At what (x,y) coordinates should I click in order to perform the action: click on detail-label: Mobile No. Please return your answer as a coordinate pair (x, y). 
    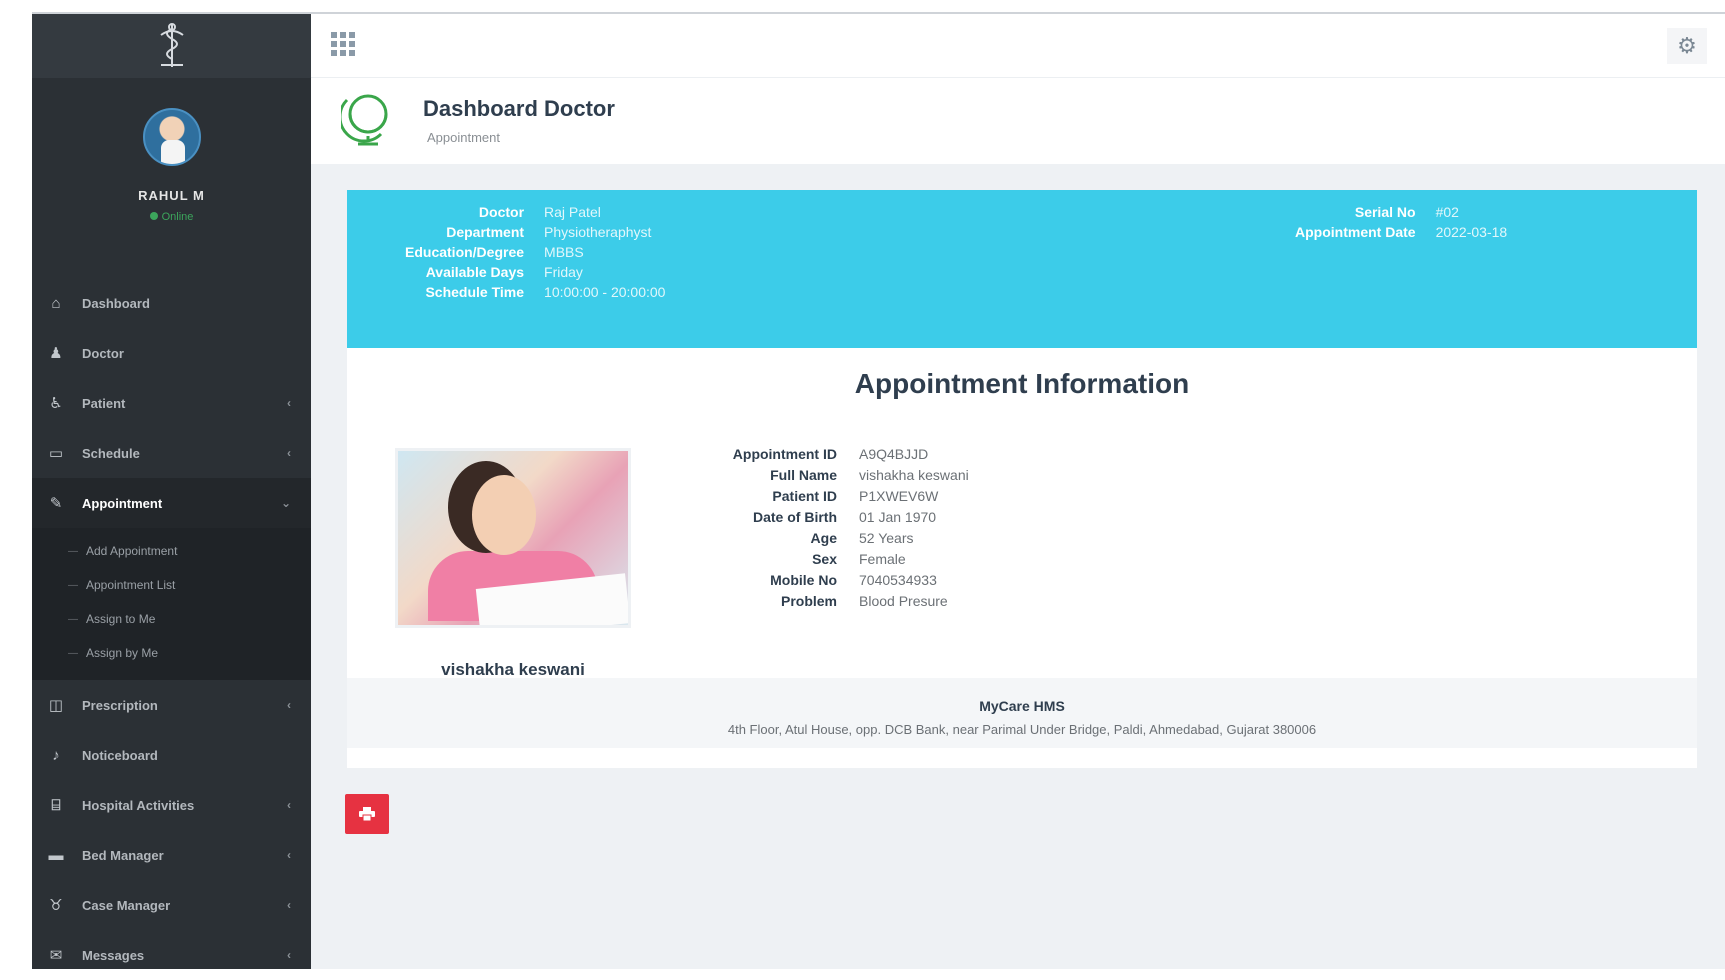
    Looking at the image, I should click on (803, 580).